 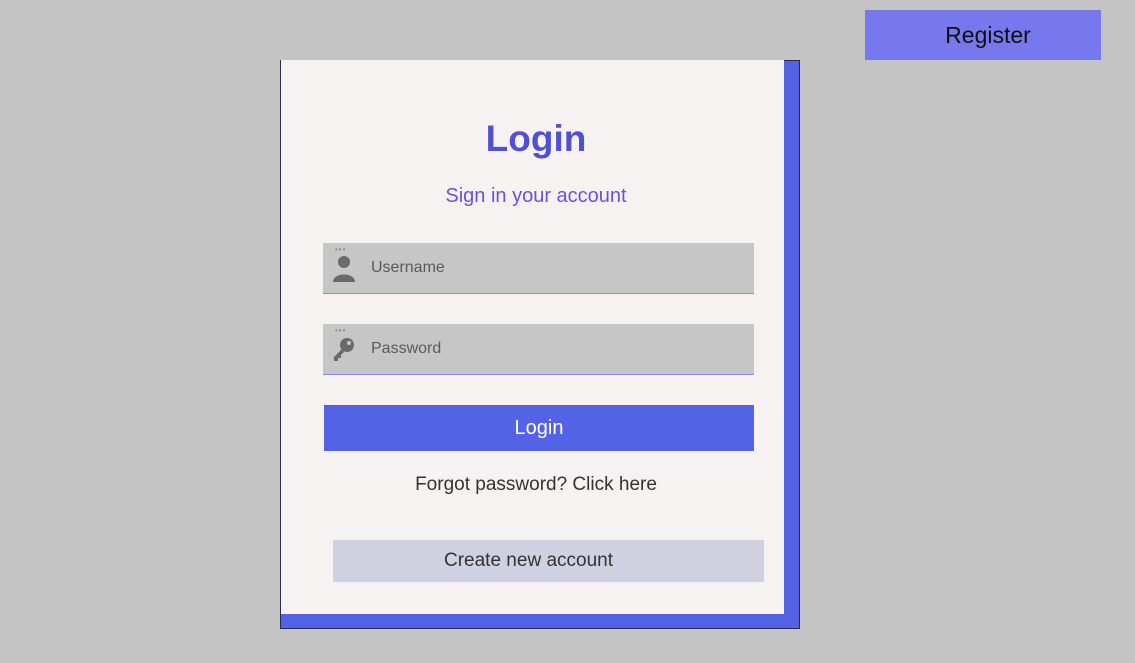 I want to click on register-button: Register, so click(x=983, y=35).